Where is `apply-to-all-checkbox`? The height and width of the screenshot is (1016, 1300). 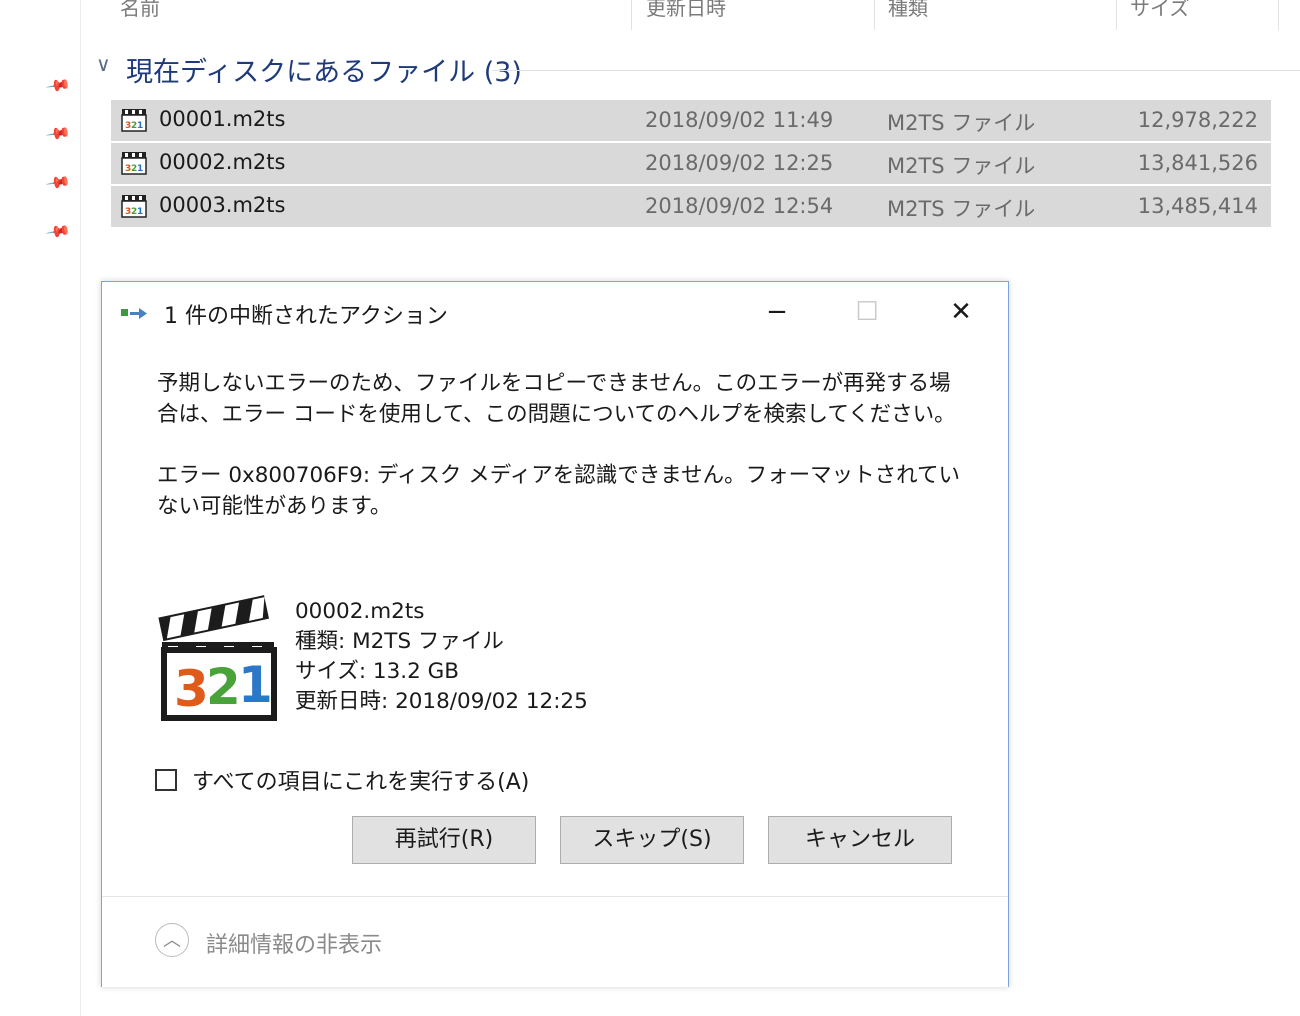
apply-to-all-checkbox is located at coordinates (166, 780).